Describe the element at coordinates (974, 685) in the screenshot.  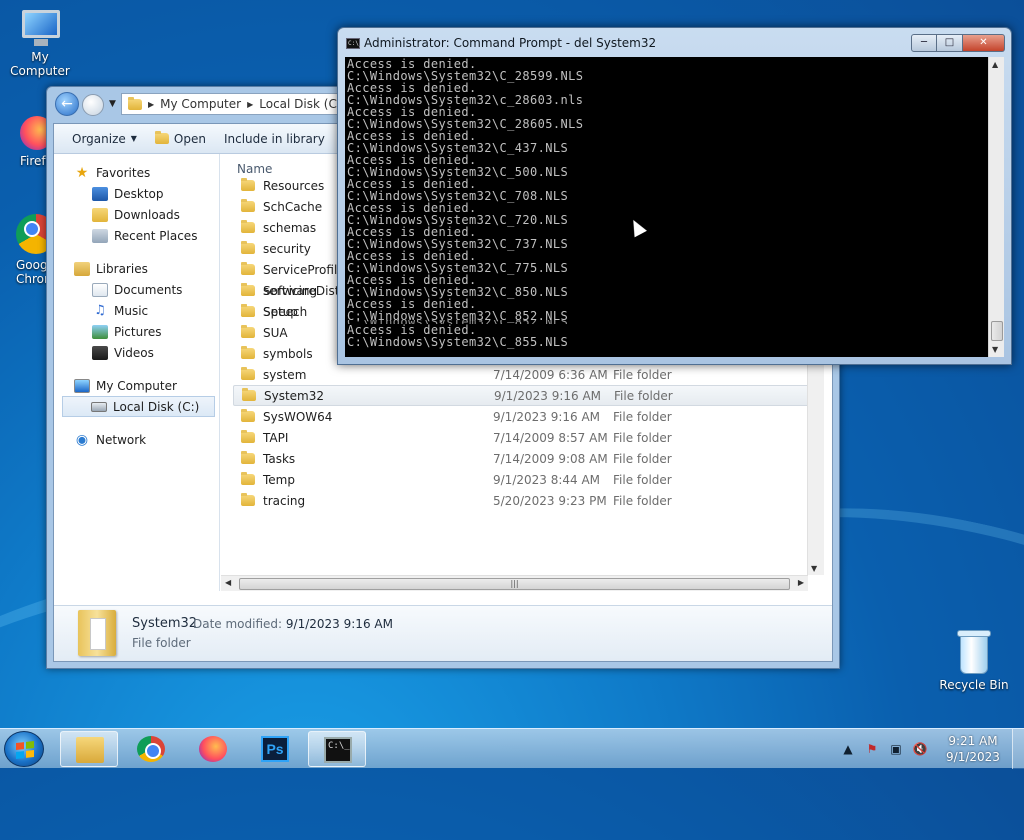
I see `desktop-icon-label: Recycle Bin` at that location.